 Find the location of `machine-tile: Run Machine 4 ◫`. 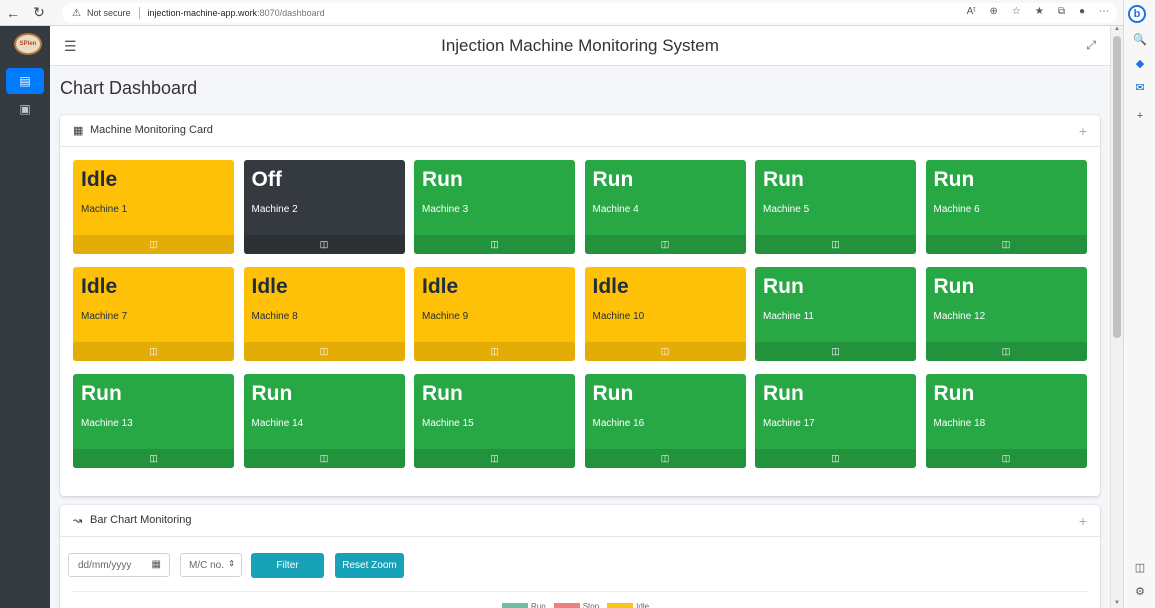

machine-tile: Run Machine 4 ◫ is located at coordinates (665, 207).